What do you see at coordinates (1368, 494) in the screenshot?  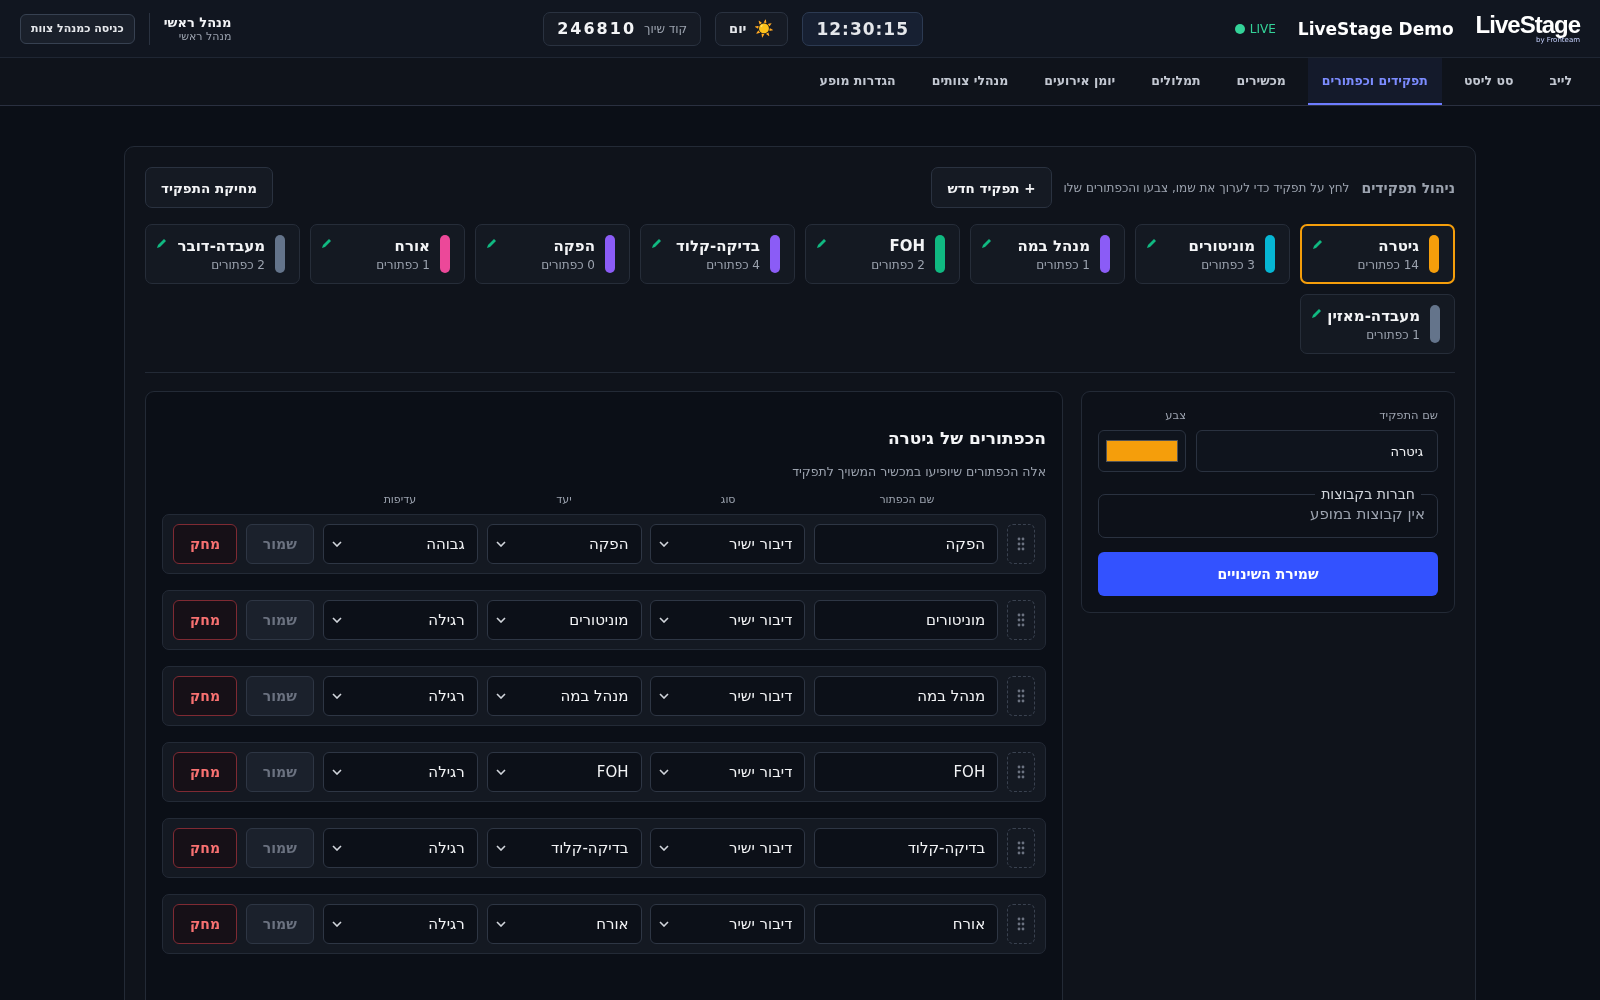 I see `groups-legend: חברות בקבוצות` at bounding box center [1368, 494].